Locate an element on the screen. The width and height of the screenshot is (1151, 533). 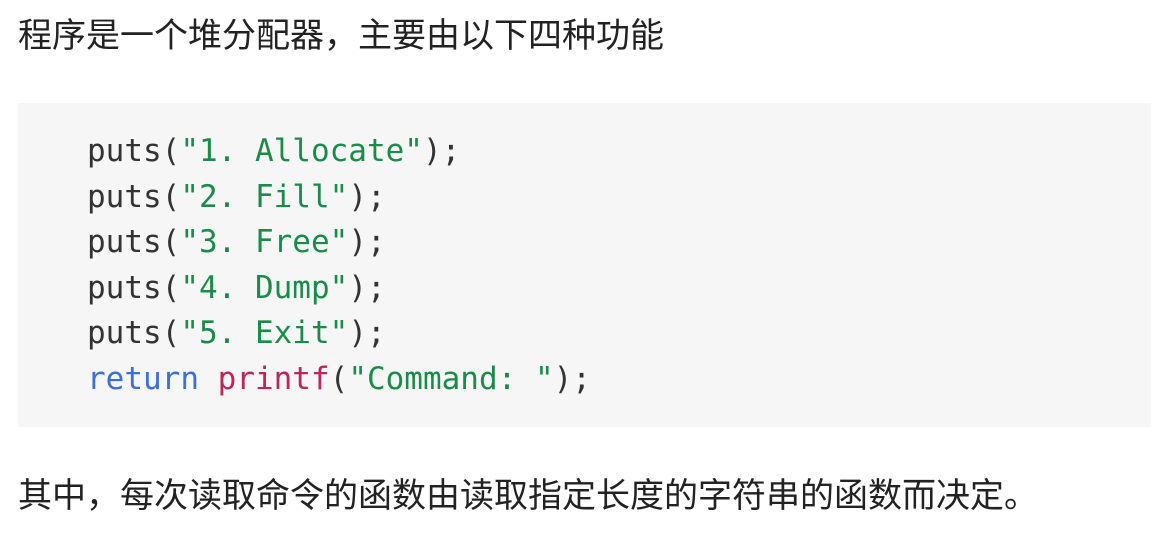
code-string-literal: "4. Dump" is located at coordinates (264, 287).